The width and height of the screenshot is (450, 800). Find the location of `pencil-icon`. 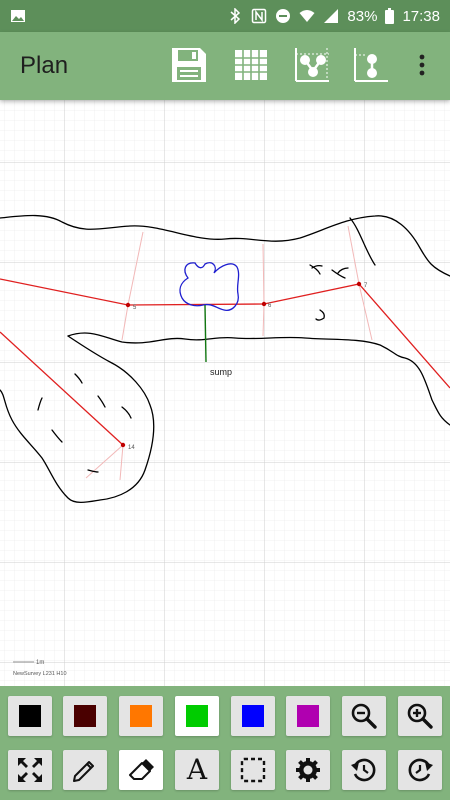

pencil-icon is located at coordinates (83, 771).